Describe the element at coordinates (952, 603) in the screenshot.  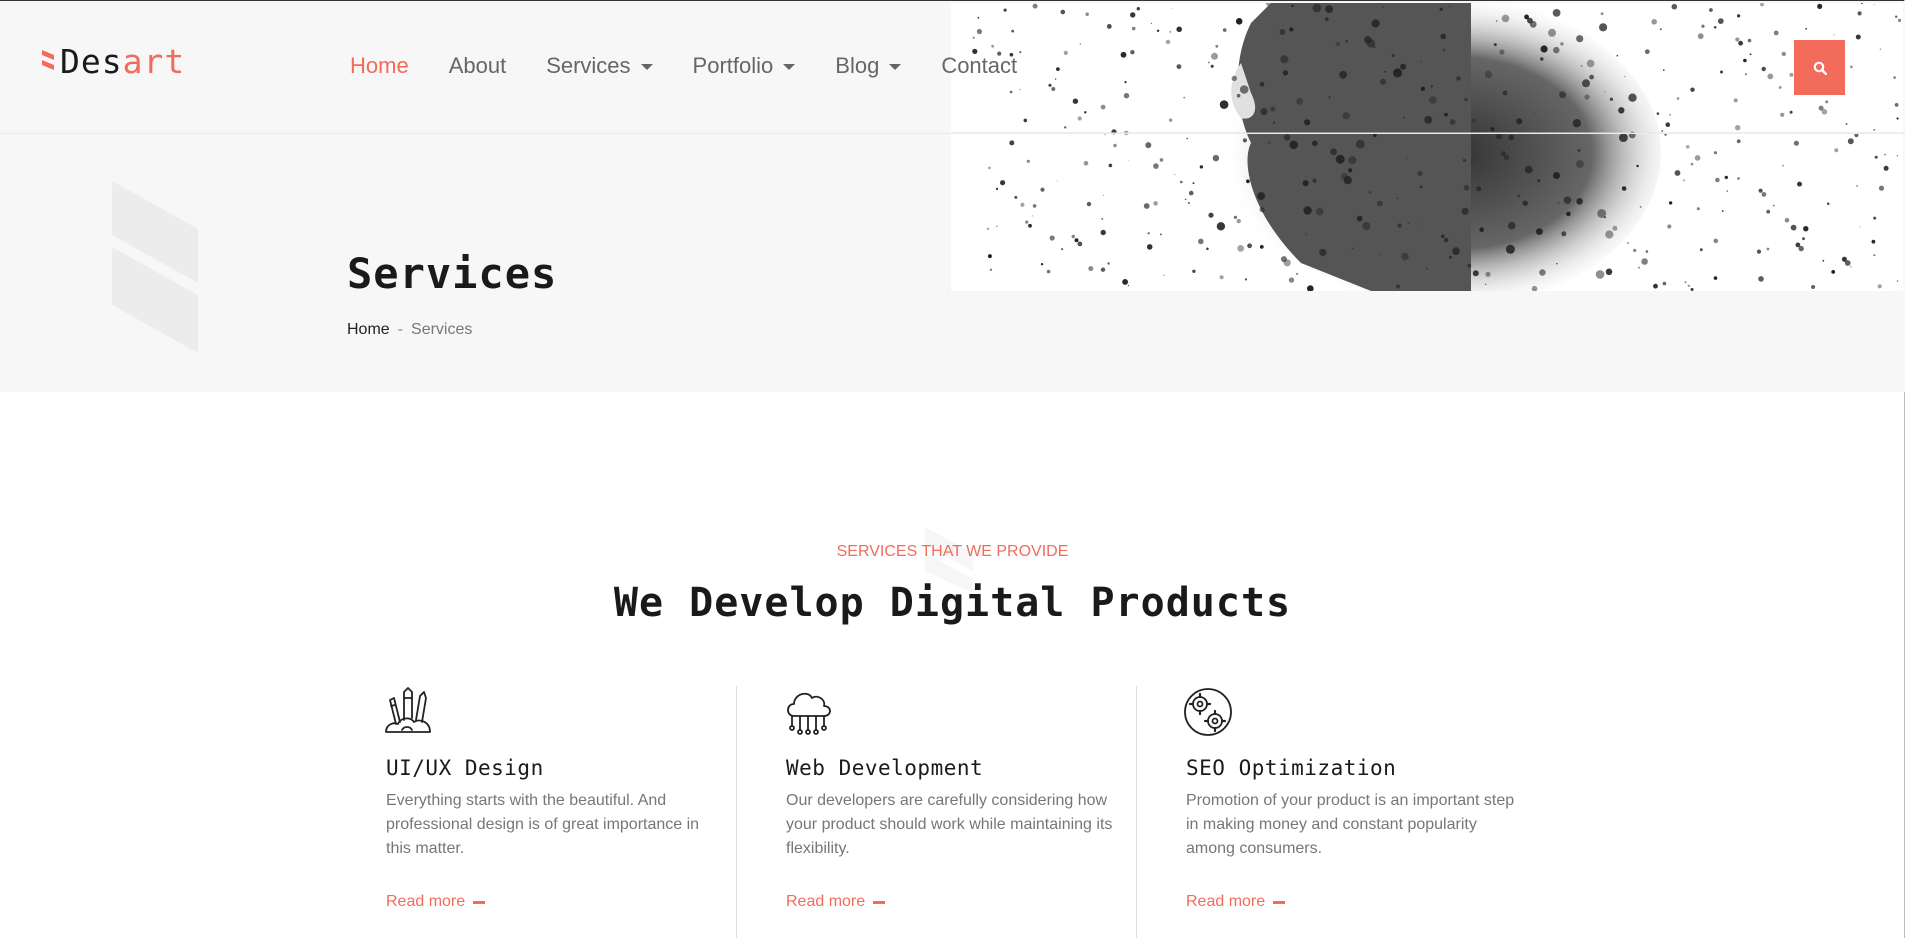
I see `section-title: We Develop Digital Products` at that location.